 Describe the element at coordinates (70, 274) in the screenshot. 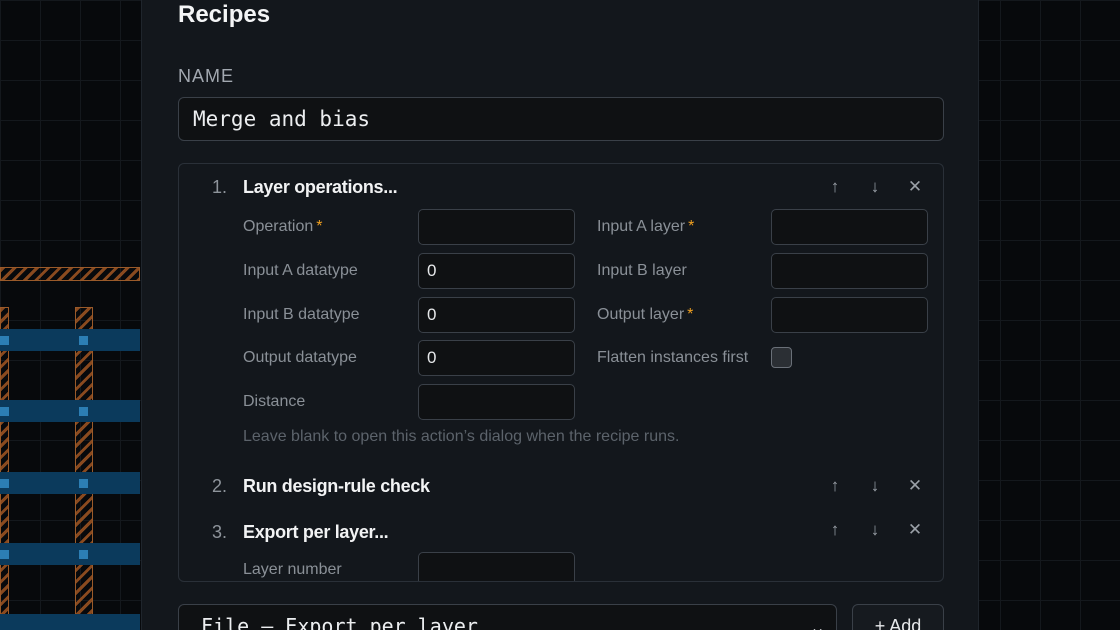

I see `hatched-wire-horizontal` at that location.